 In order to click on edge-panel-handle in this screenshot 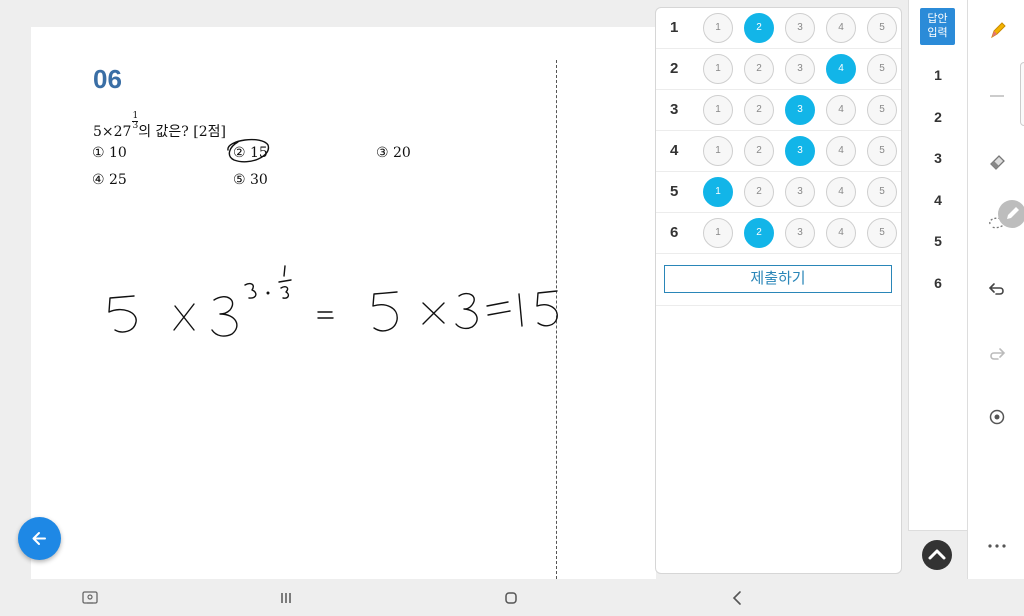, I will do `click(1022, 94)`.